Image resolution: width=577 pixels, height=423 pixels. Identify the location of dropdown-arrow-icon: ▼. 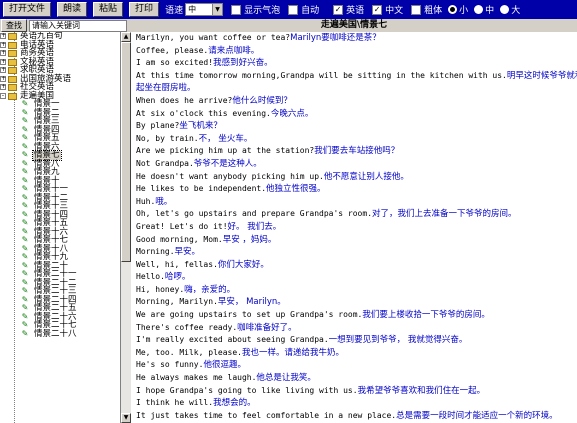
(217, 9).